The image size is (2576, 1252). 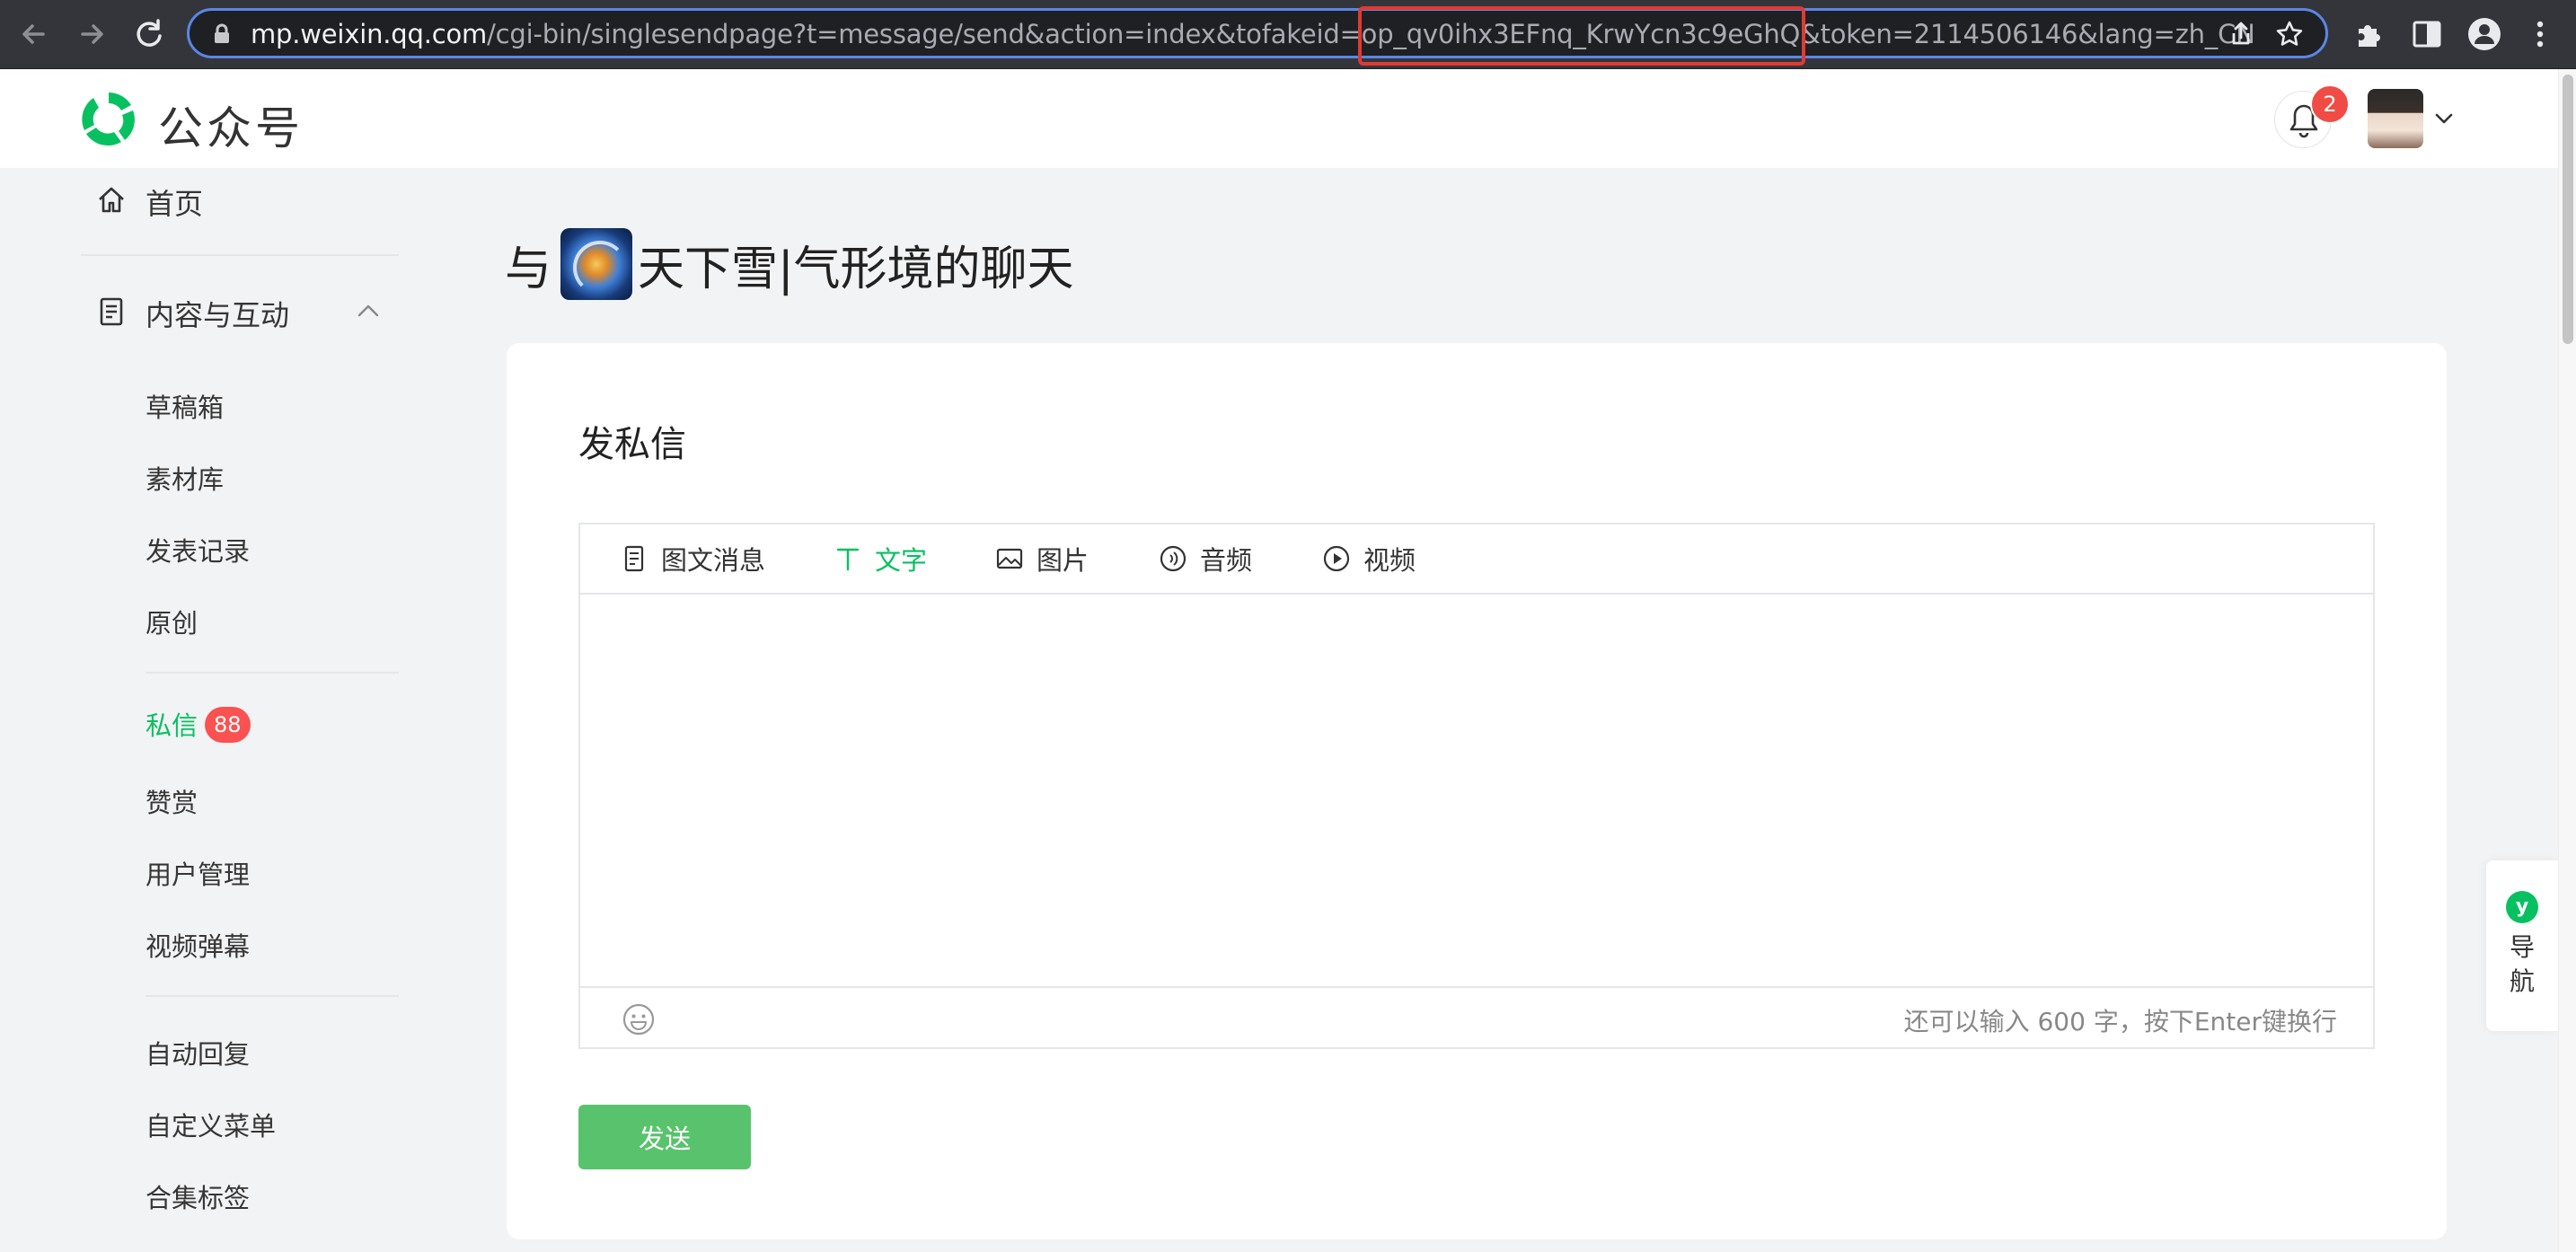 What do you see at coordinates (901, 560) in the screenshot?
I see `tab-text-label: 文字` at bounding box center [901, 560].